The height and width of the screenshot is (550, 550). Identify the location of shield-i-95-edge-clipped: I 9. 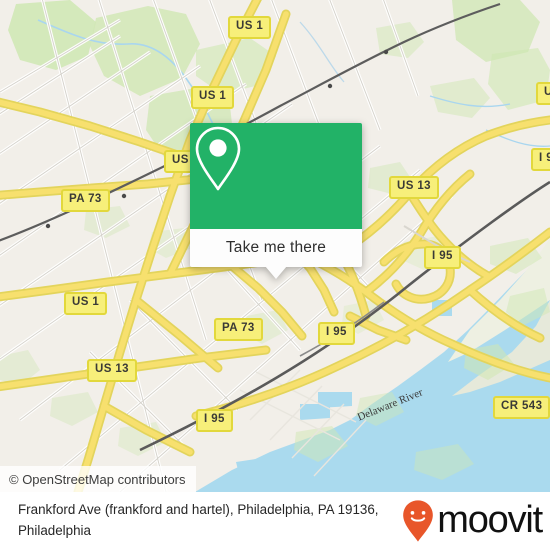
(540, 159).